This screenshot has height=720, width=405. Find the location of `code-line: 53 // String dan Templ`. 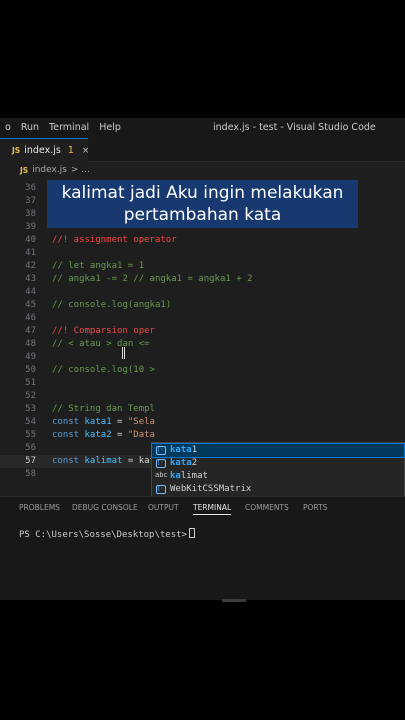

code-line: 53 // String dan Templ is located at coordinates (202, 409).